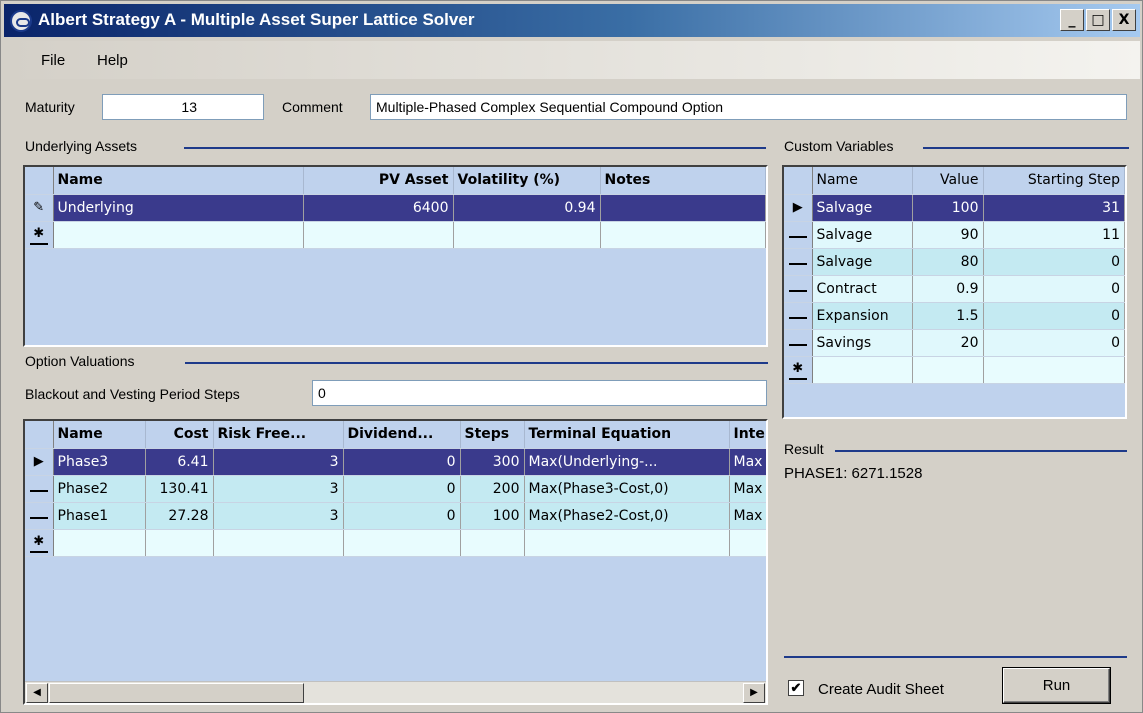  Describe the element at coordinates (839, 146) in the screenshot. I see `custom-variables-header: Custom Variables` at that location.